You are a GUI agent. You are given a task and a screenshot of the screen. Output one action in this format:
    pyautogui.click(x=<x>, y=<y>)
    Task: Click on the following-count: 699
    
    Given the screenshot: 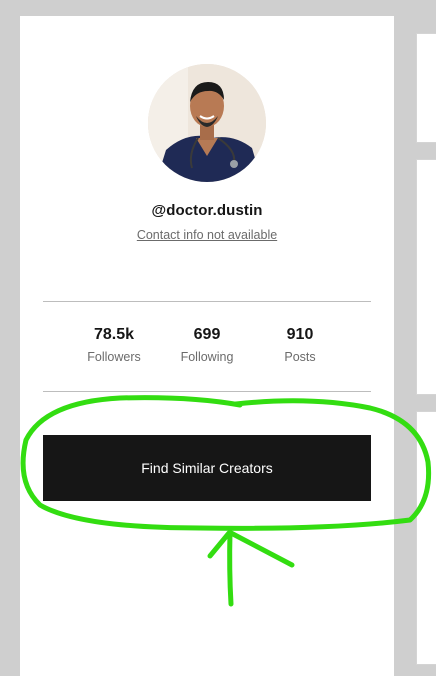 What is the action you would take?
    pyautogui.click(x=207, y=334)
    